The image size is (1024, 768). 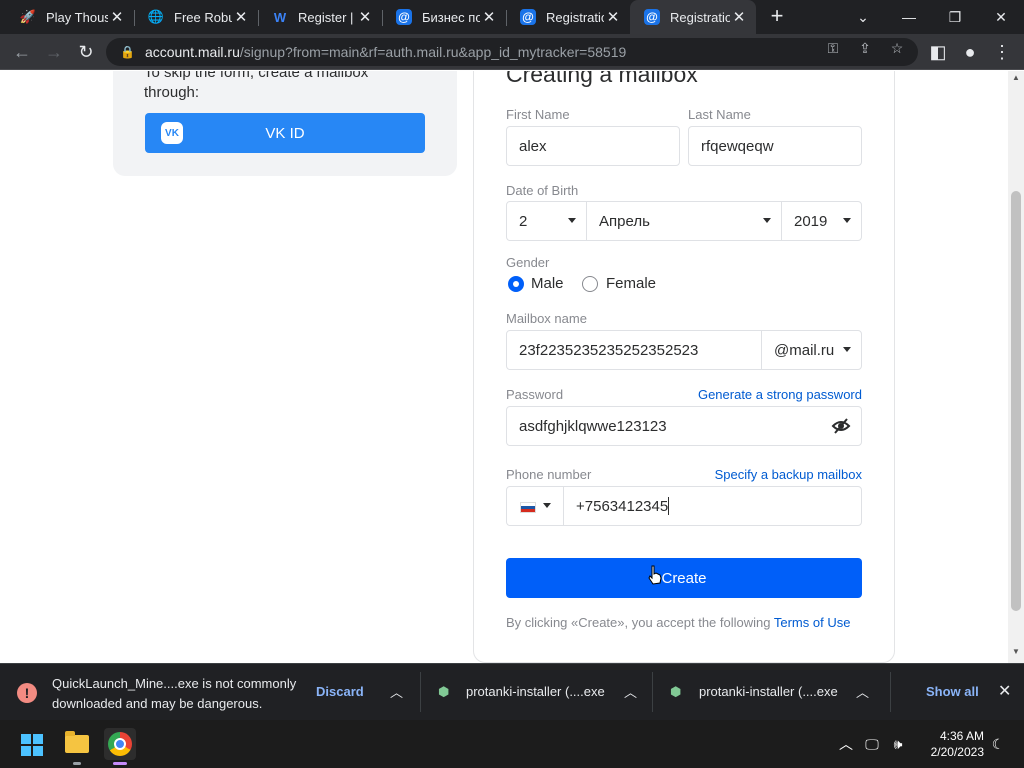 I want to click on volume-icon: 🕪, so click(x=898, y=744).